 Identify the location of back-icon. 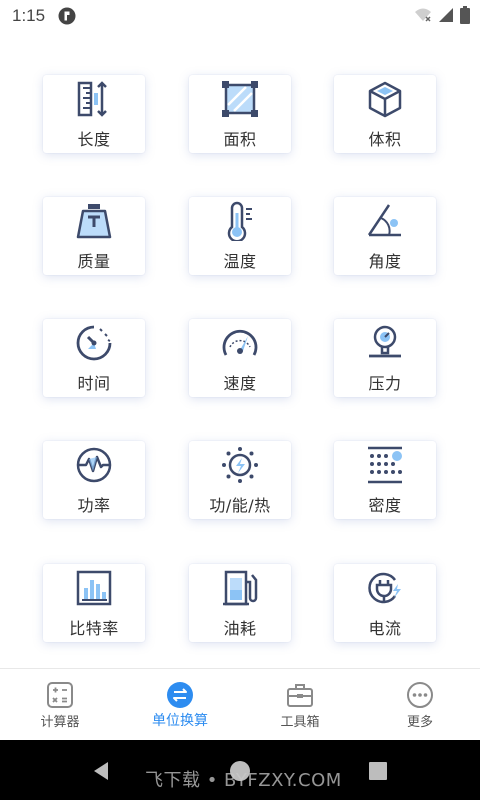
(101, 771).